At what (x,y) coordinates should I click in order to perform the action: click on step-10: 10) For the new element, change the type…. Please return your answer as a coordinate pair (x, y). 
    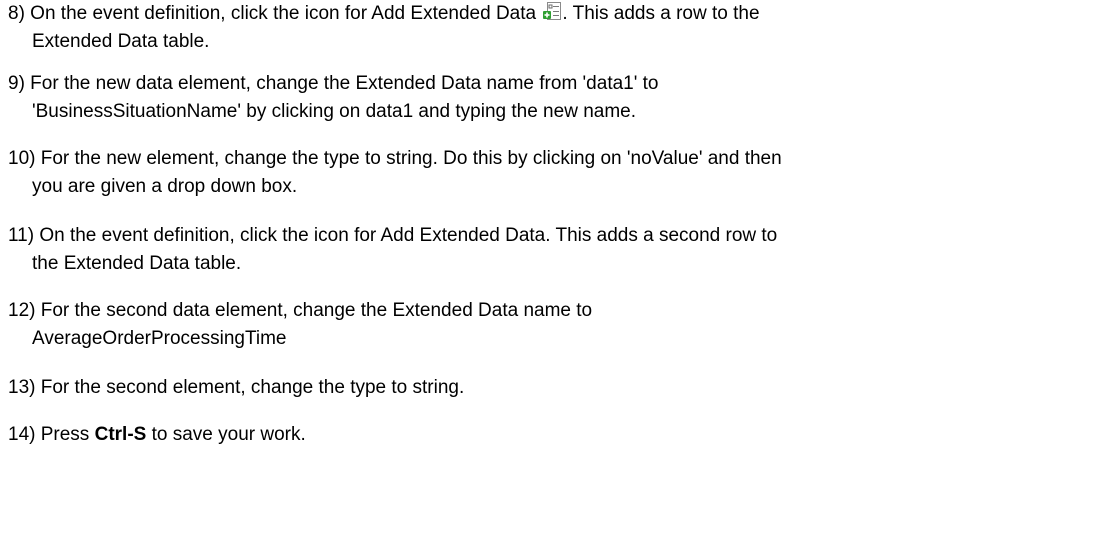
    Looking at the image, I should click on (553, 173).